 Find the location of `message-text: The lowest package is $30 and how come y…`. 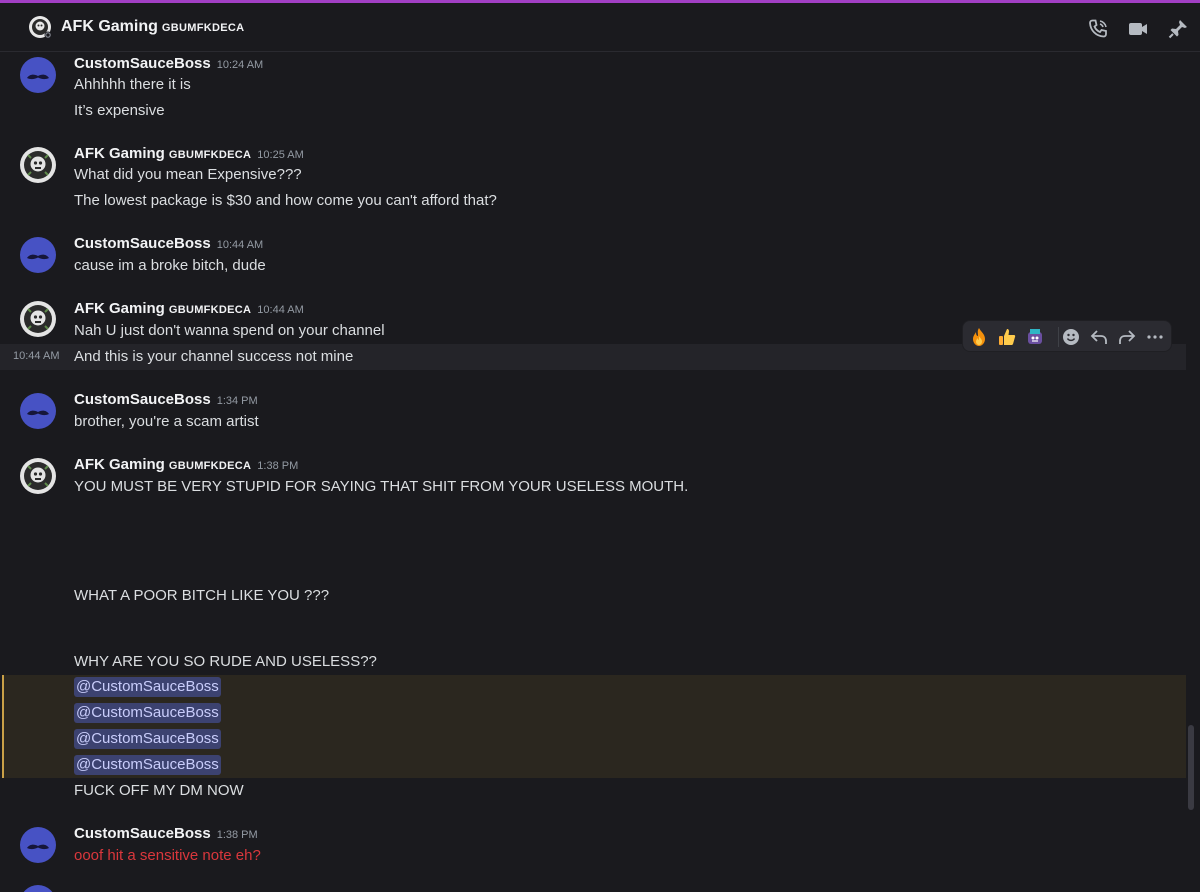

message-text: The lowest package is $30 and how come y… is located at coordinates (285, 200).